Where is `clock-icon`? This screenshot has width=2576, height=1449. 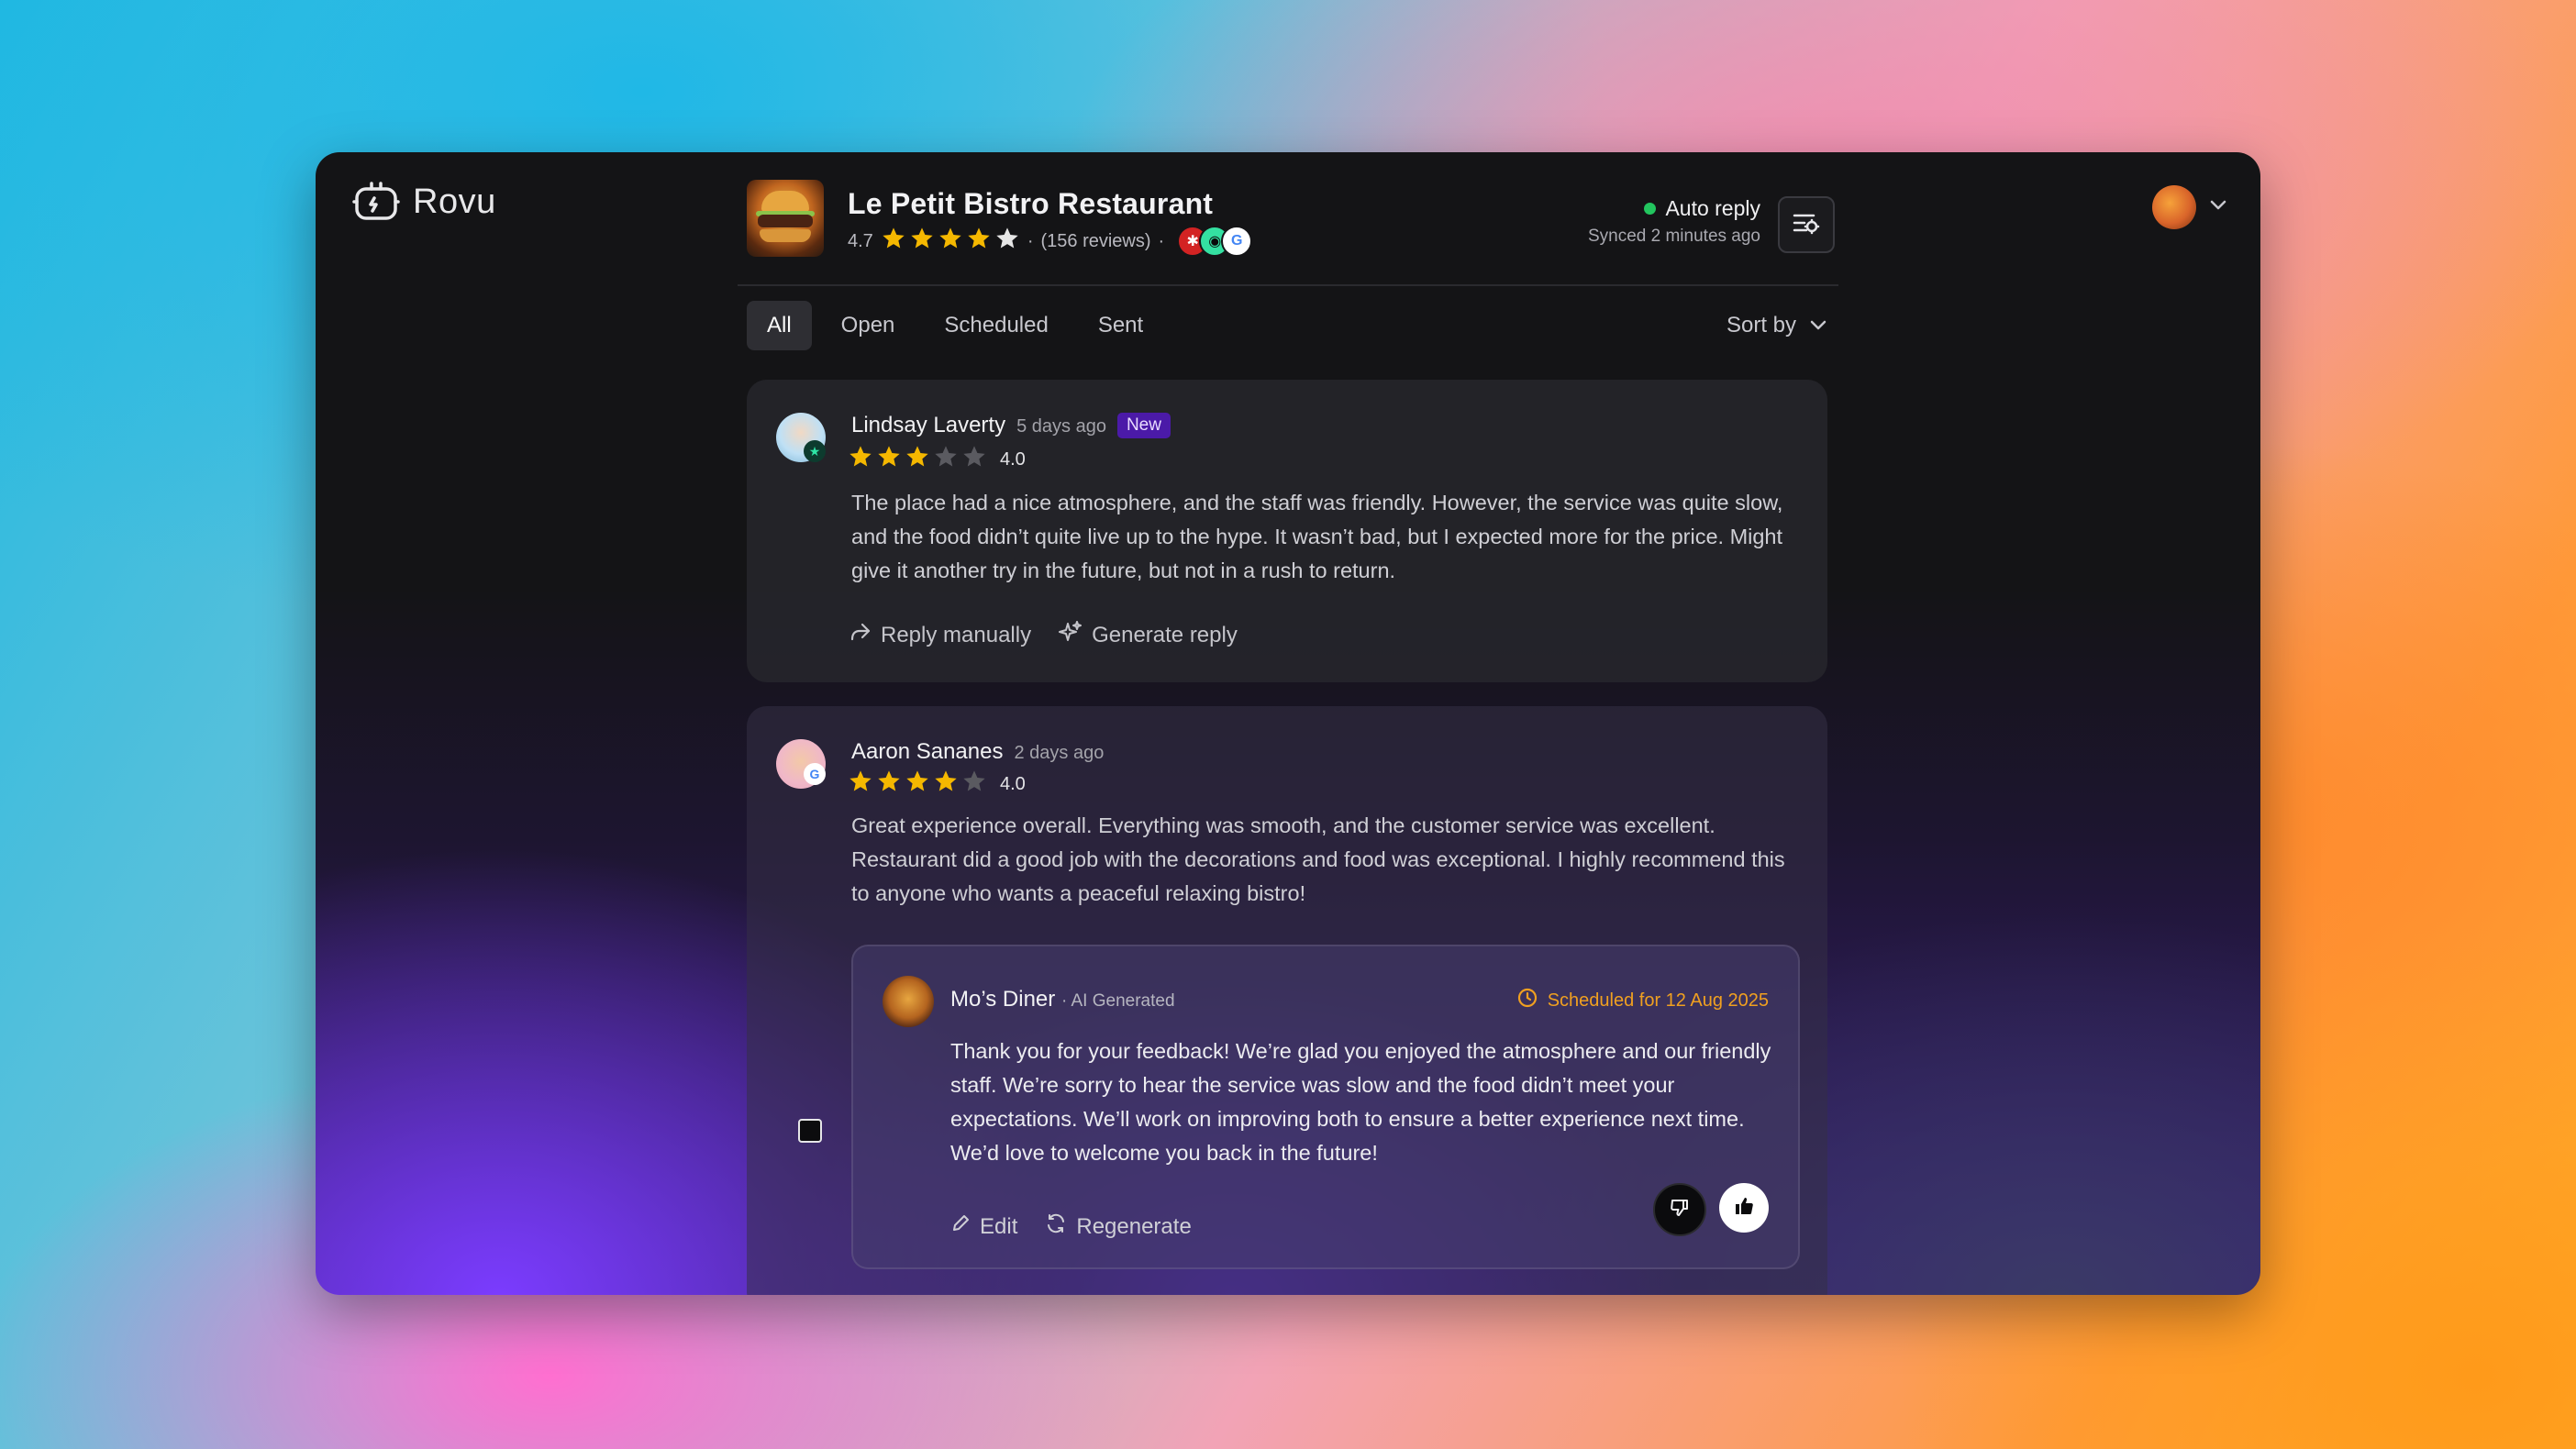
clock-icon is located at coordinates (1527, 1000).